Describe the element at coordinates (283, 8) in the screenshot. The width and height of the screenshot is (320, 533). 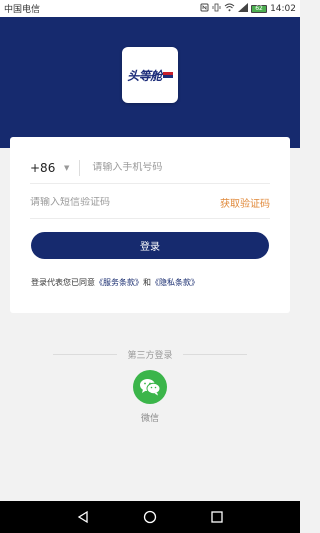
I see `clock: 14:02` at that location.